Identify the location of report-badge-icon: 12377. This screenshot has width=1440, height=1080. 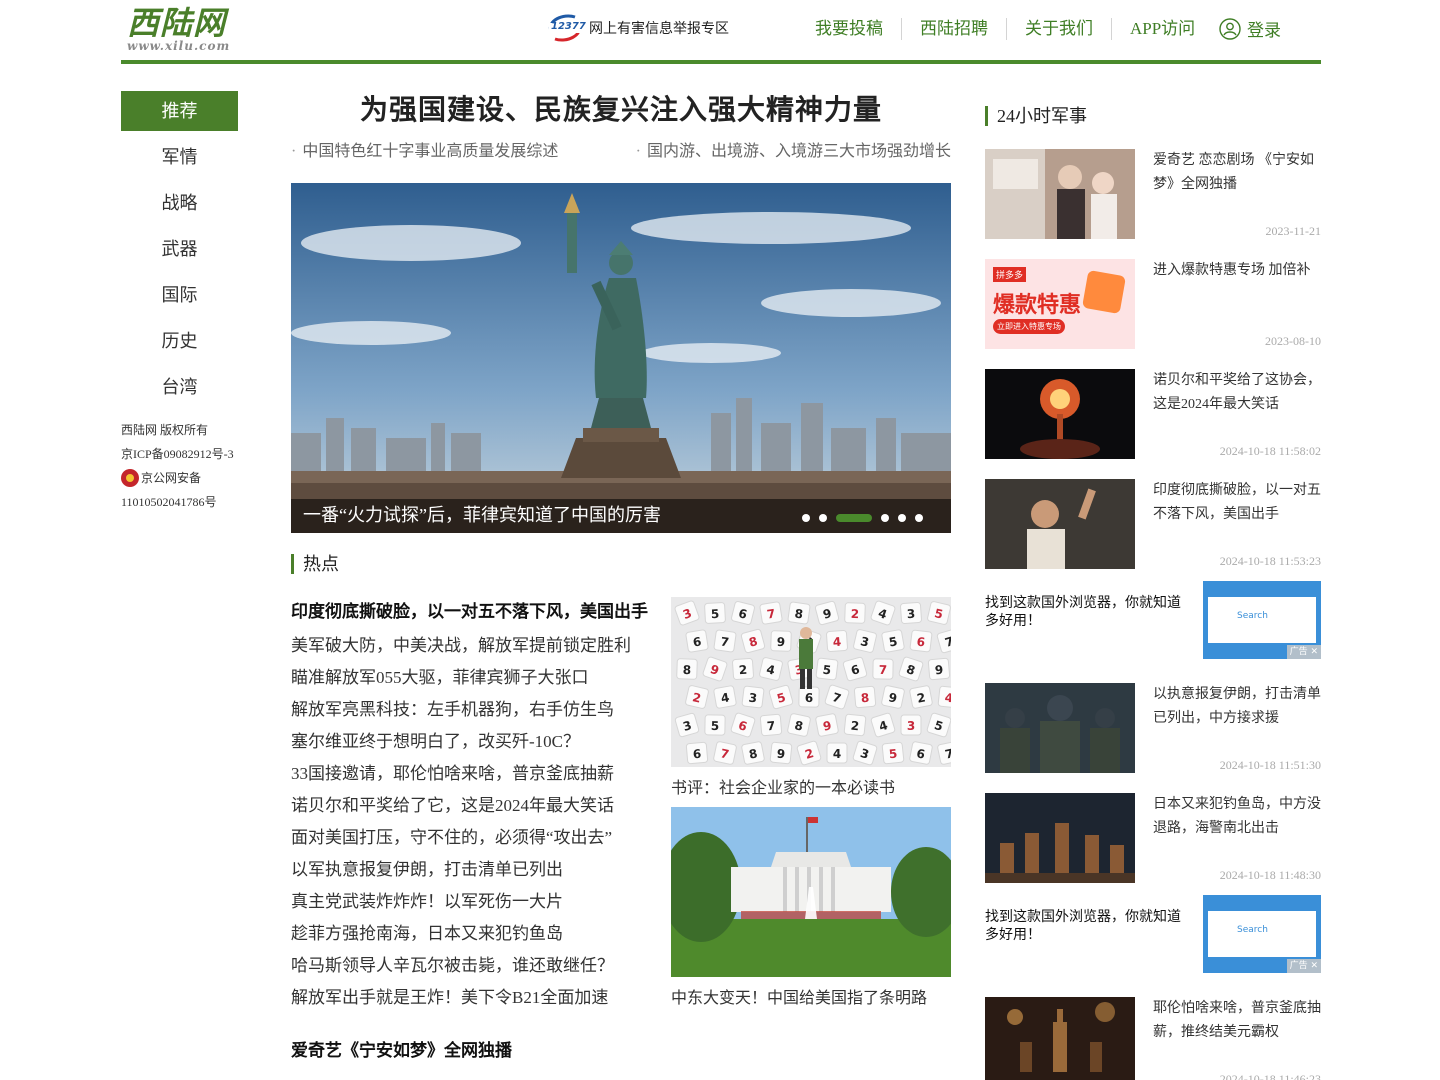
(565, 28).